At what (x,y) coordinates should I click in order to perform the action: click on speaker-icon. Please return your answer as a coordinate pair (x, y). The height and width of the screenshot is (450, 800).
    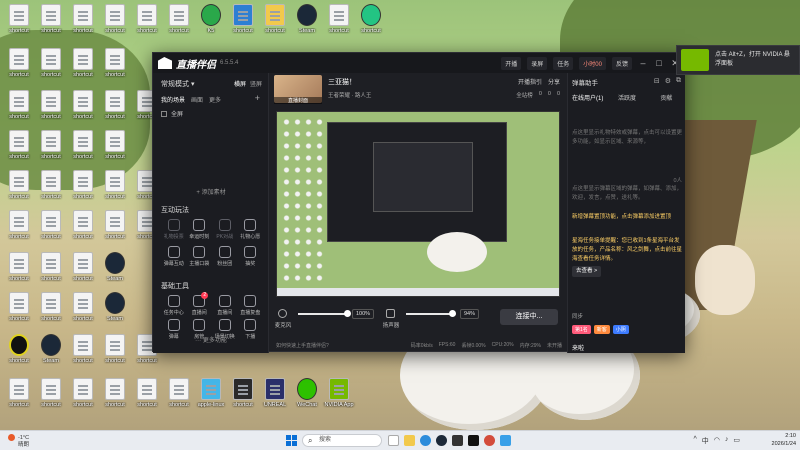
    Looking at the image, I should click on (390, 313).